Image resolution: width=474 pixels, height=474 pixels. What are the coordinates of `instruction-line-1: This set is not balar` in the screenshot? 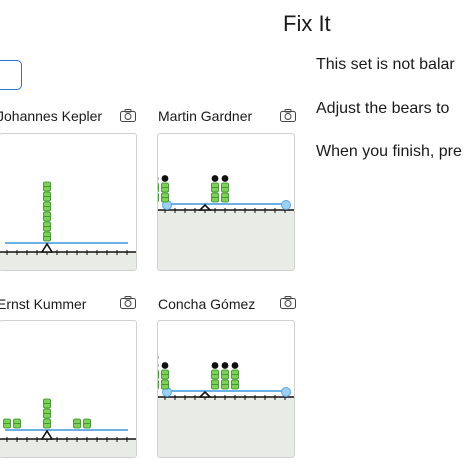 It's located at (385, 64).